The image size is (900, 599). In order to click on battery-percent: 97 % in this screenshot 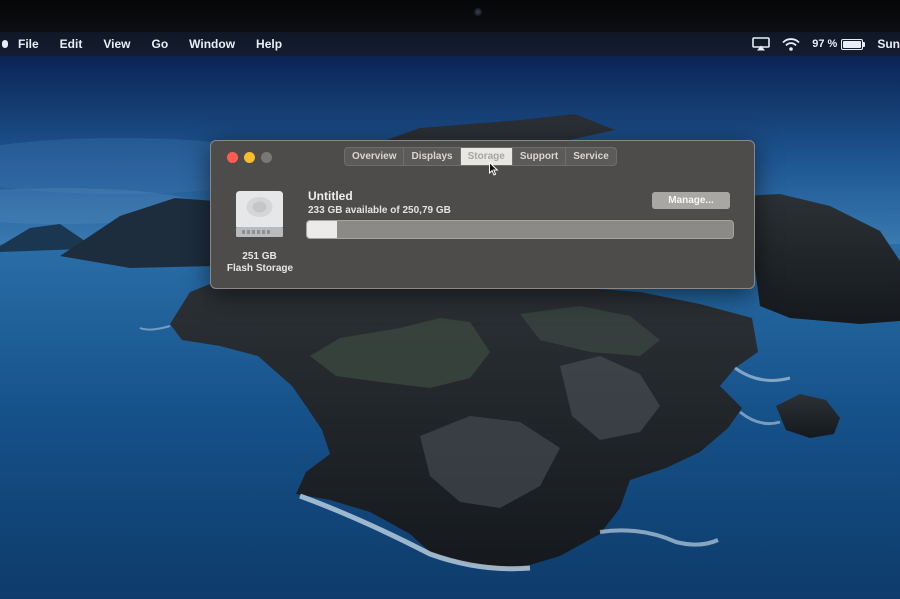, I will do `click(825, 44)`.